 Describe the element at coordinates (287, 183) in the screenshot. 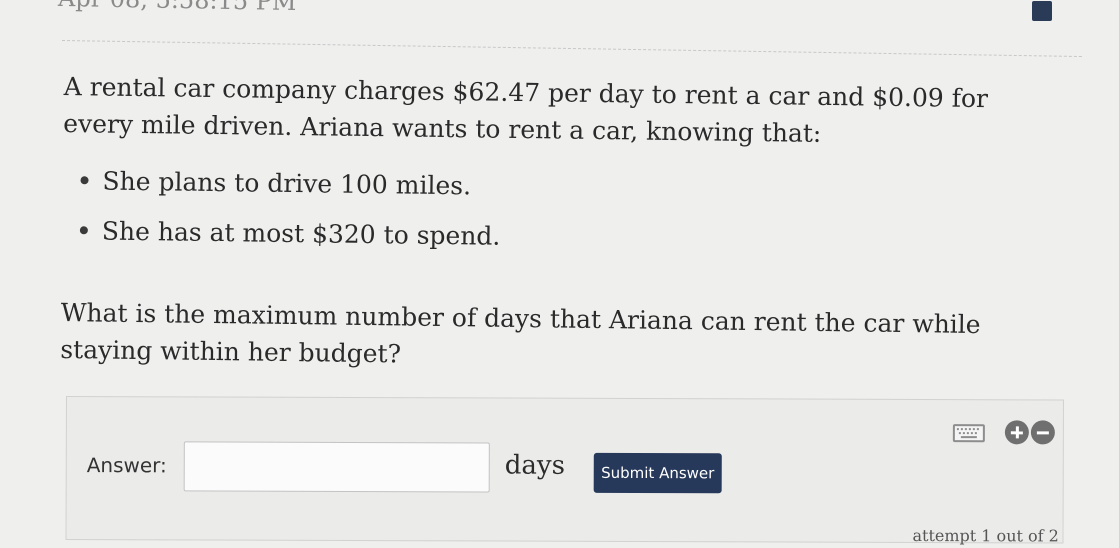

I see `condition-text: She plans to drive 100 miles.` at that location.